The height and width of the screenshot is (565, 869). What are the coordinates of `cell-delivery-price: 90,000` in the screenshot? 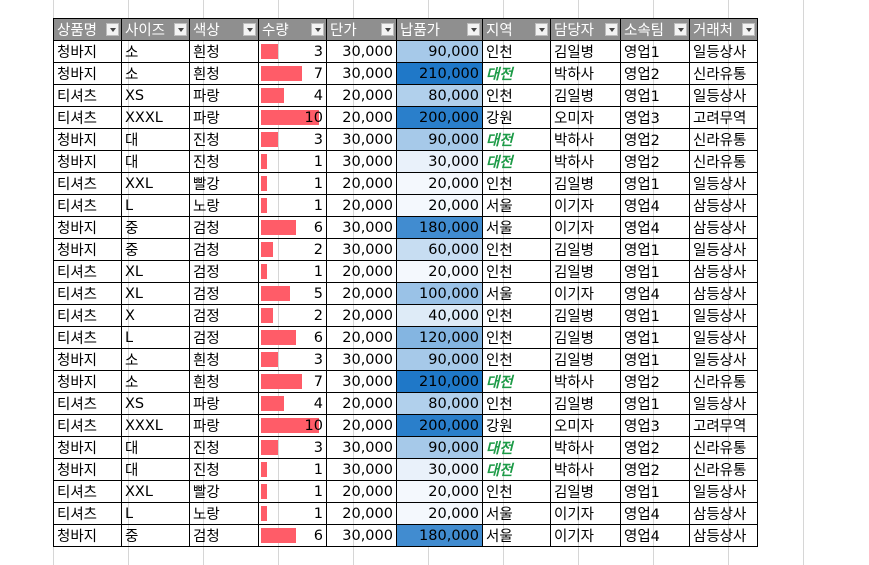 It's located at (439, 51).